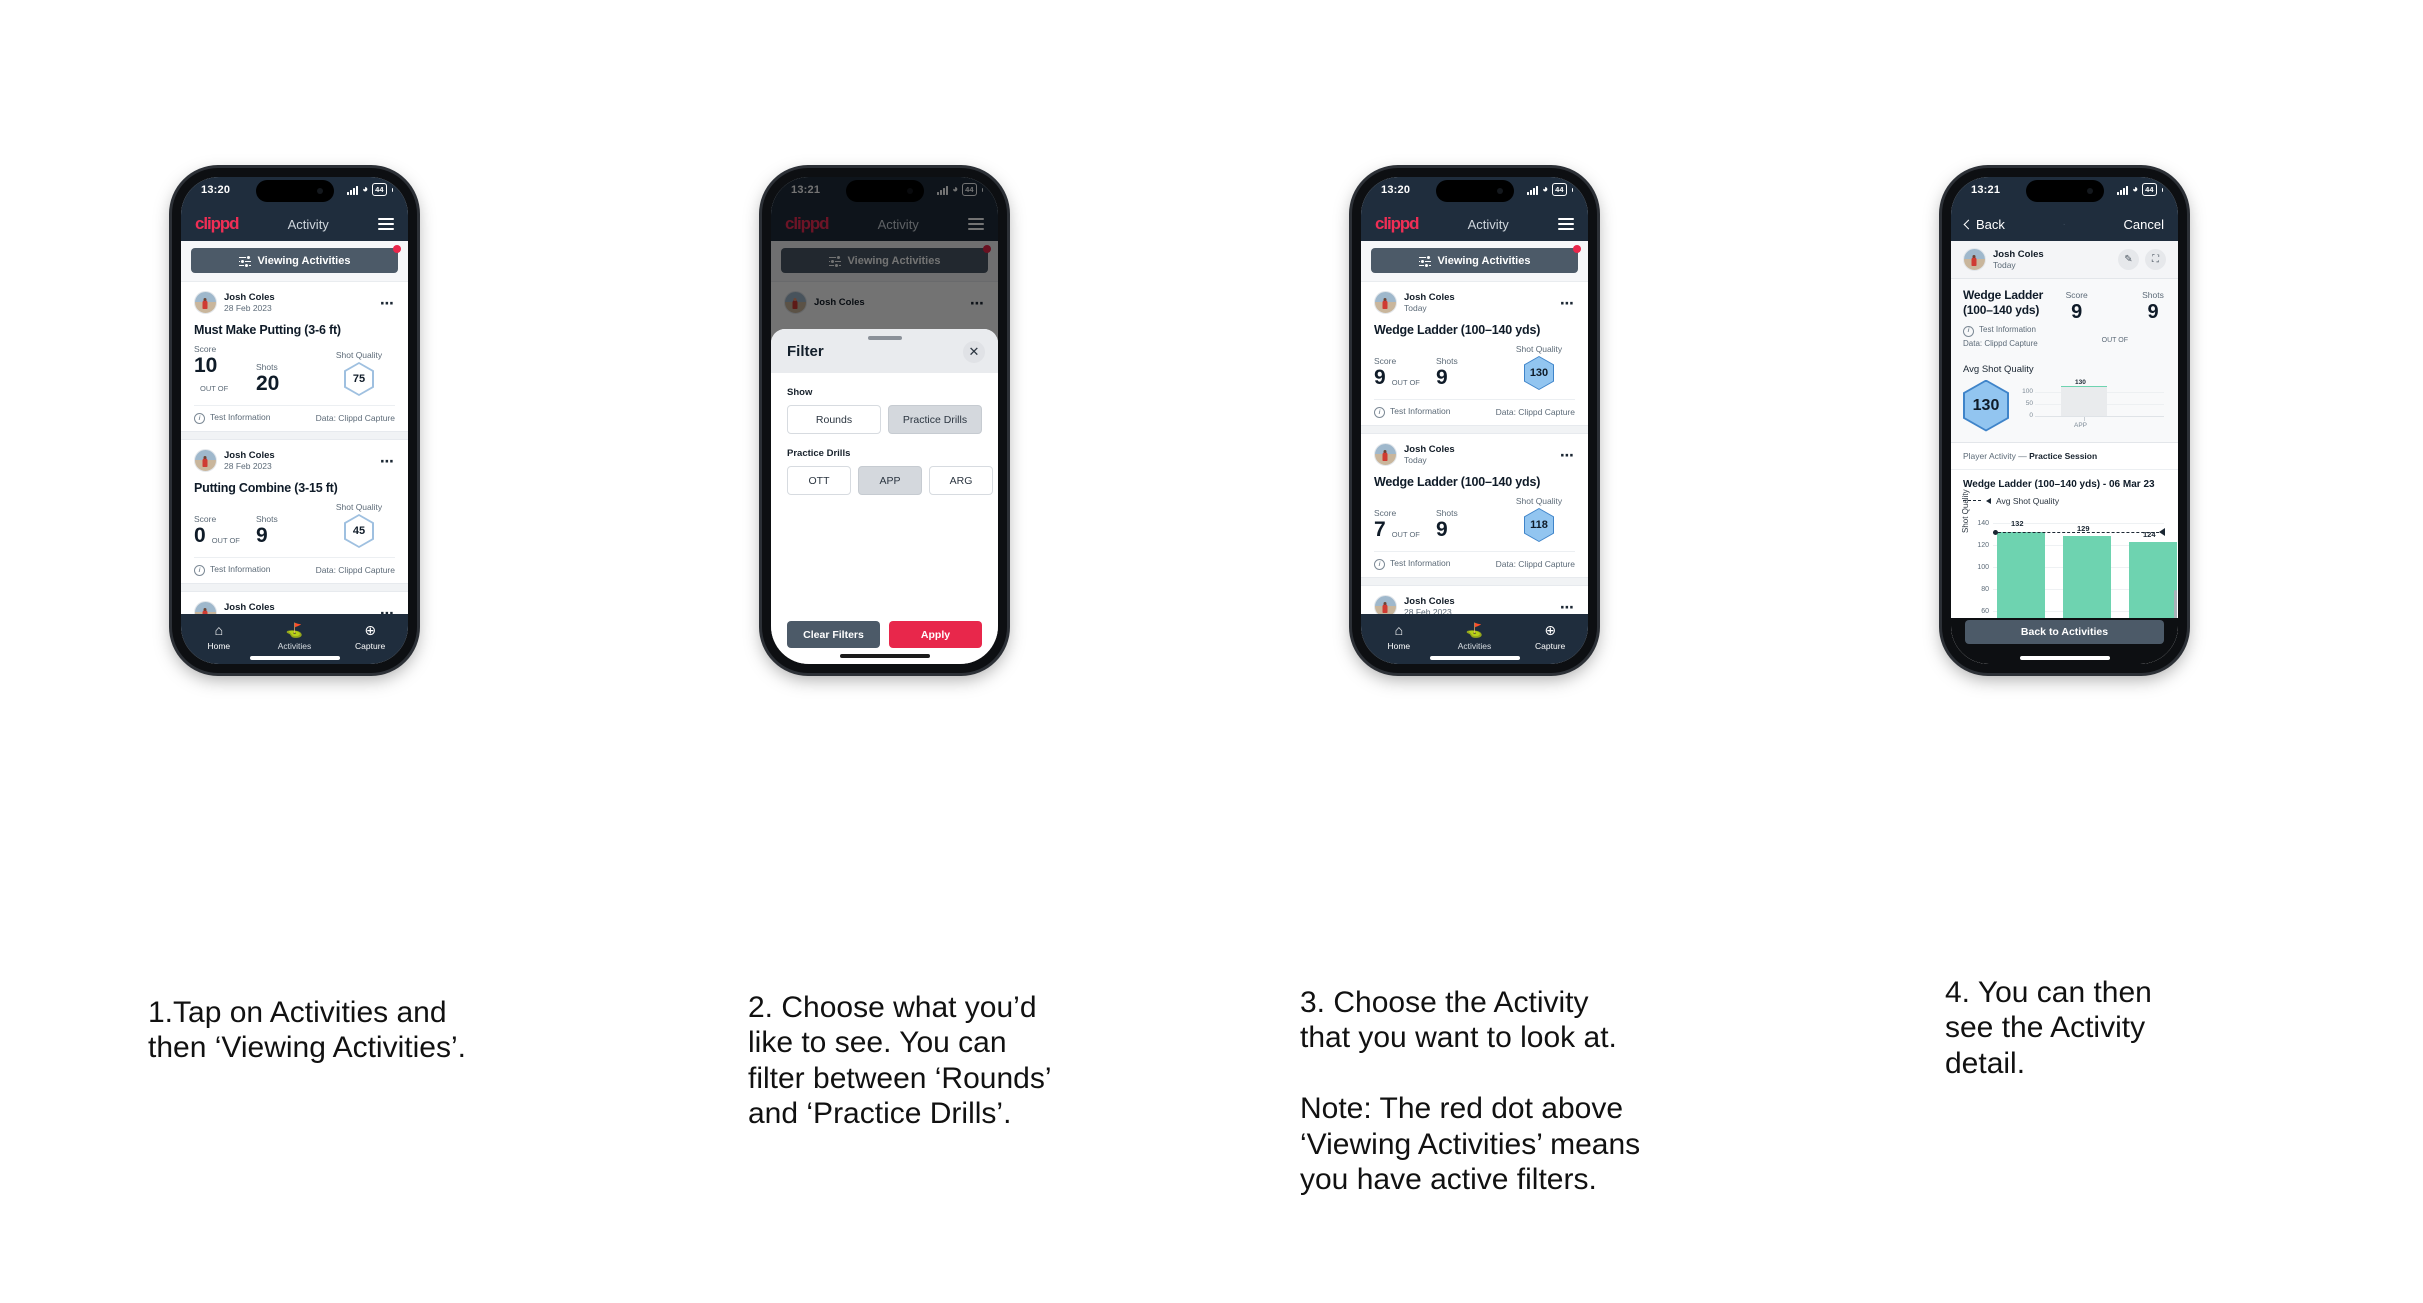 The image size is (2423, 1303). I want to click on filter-option-ott: OTT, so click(819, 480).